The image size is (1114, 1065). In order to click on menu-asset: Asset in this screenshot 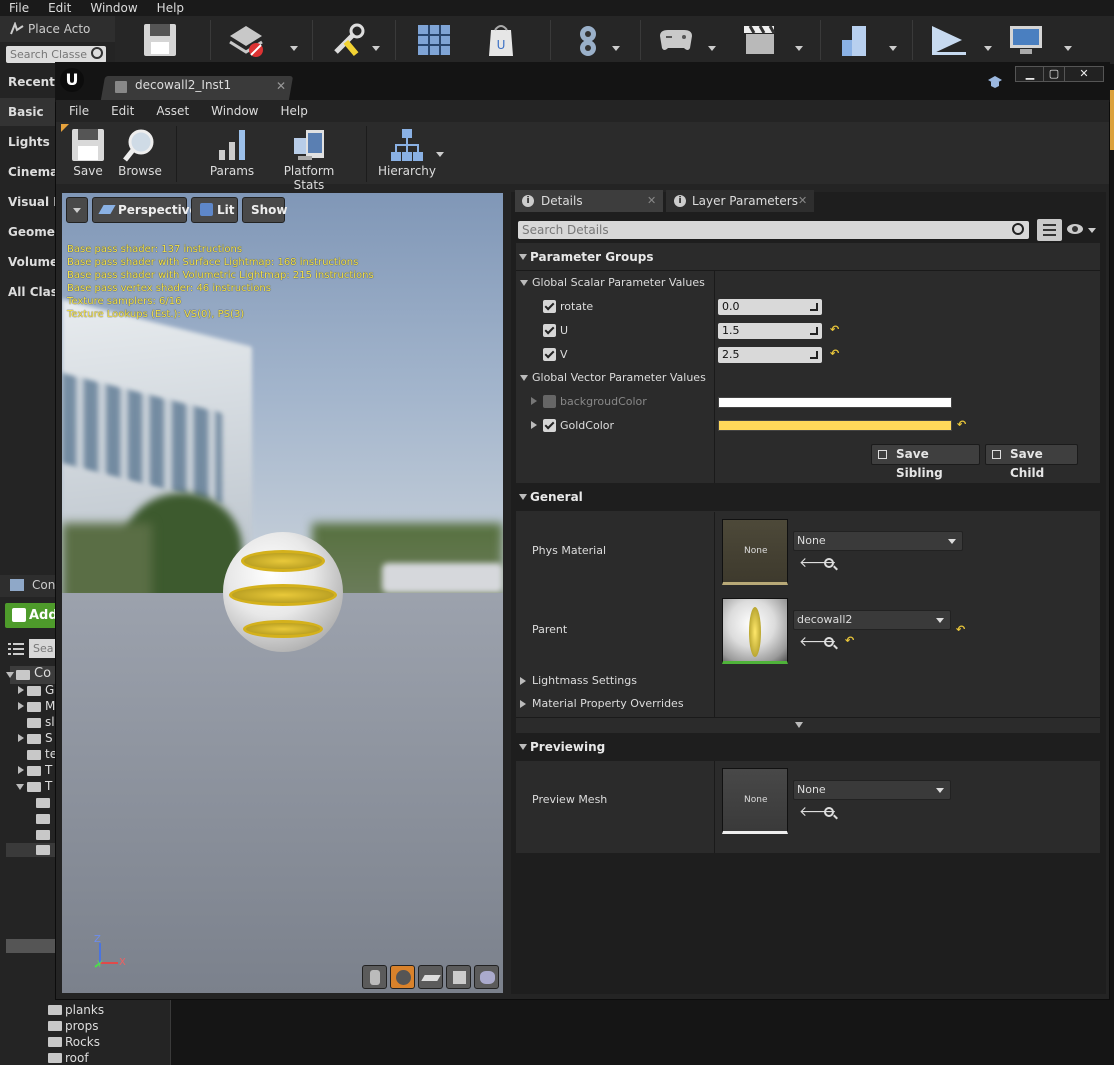, I will do `click(170, 111)`.